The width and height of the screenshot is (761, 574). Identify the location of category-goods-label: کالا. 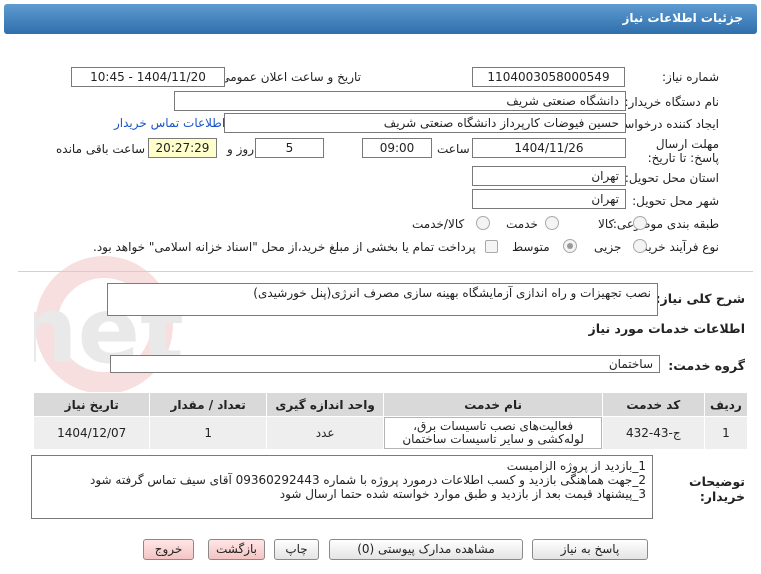
(606, 224).